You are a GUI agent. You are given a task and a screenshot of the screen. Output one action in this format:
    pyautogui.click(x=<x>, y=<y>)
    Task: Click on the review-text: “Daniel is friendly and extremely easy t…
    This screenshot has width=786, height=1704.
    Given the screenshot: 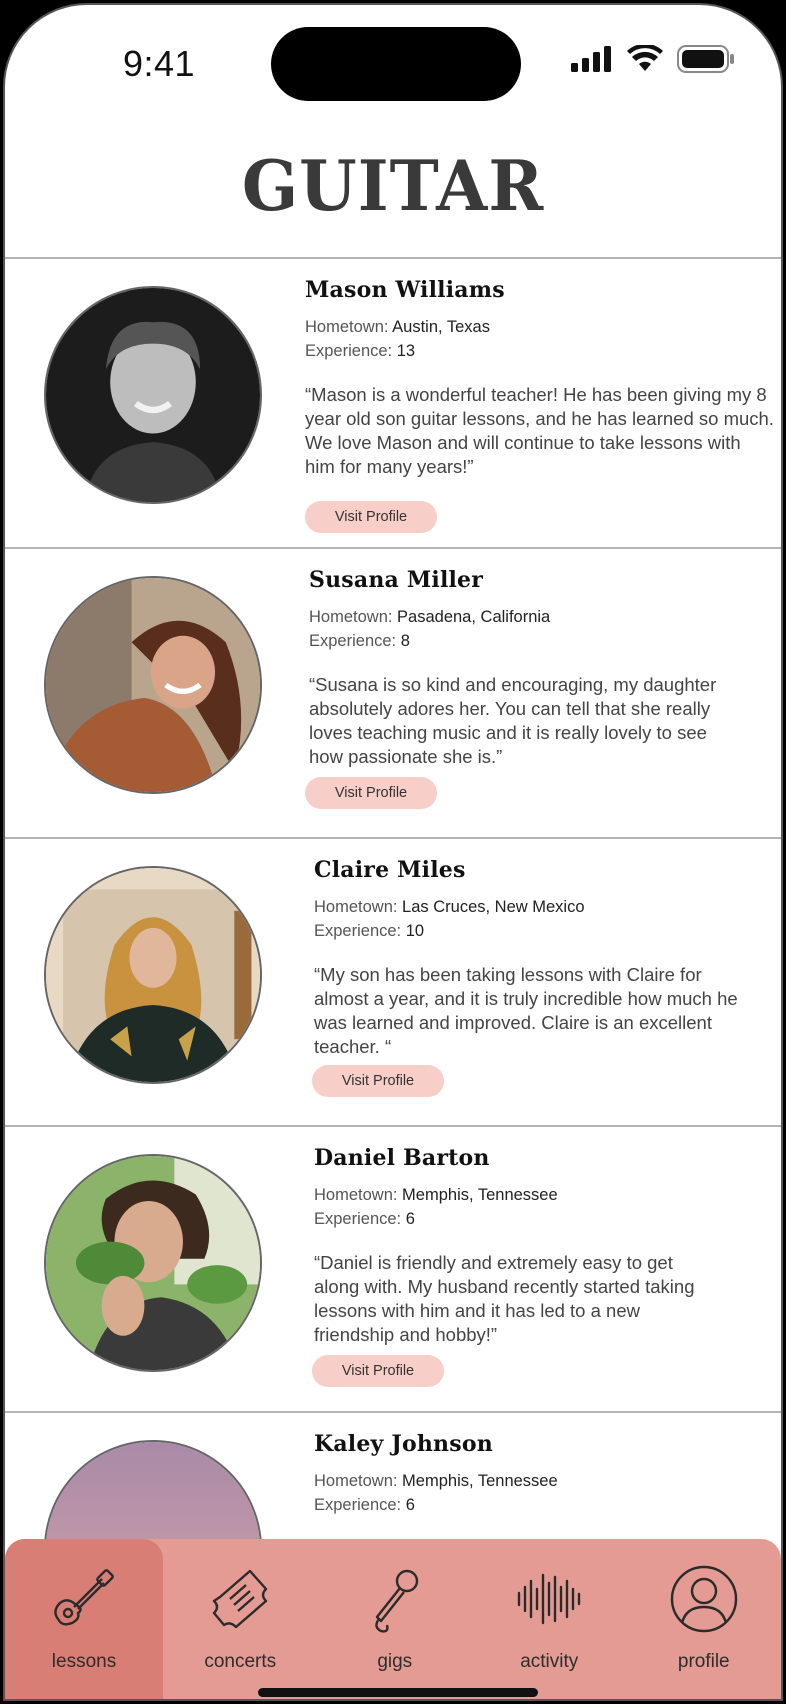 What is the action you would take?
    pyautogui.click(x=504, y=1298)
    